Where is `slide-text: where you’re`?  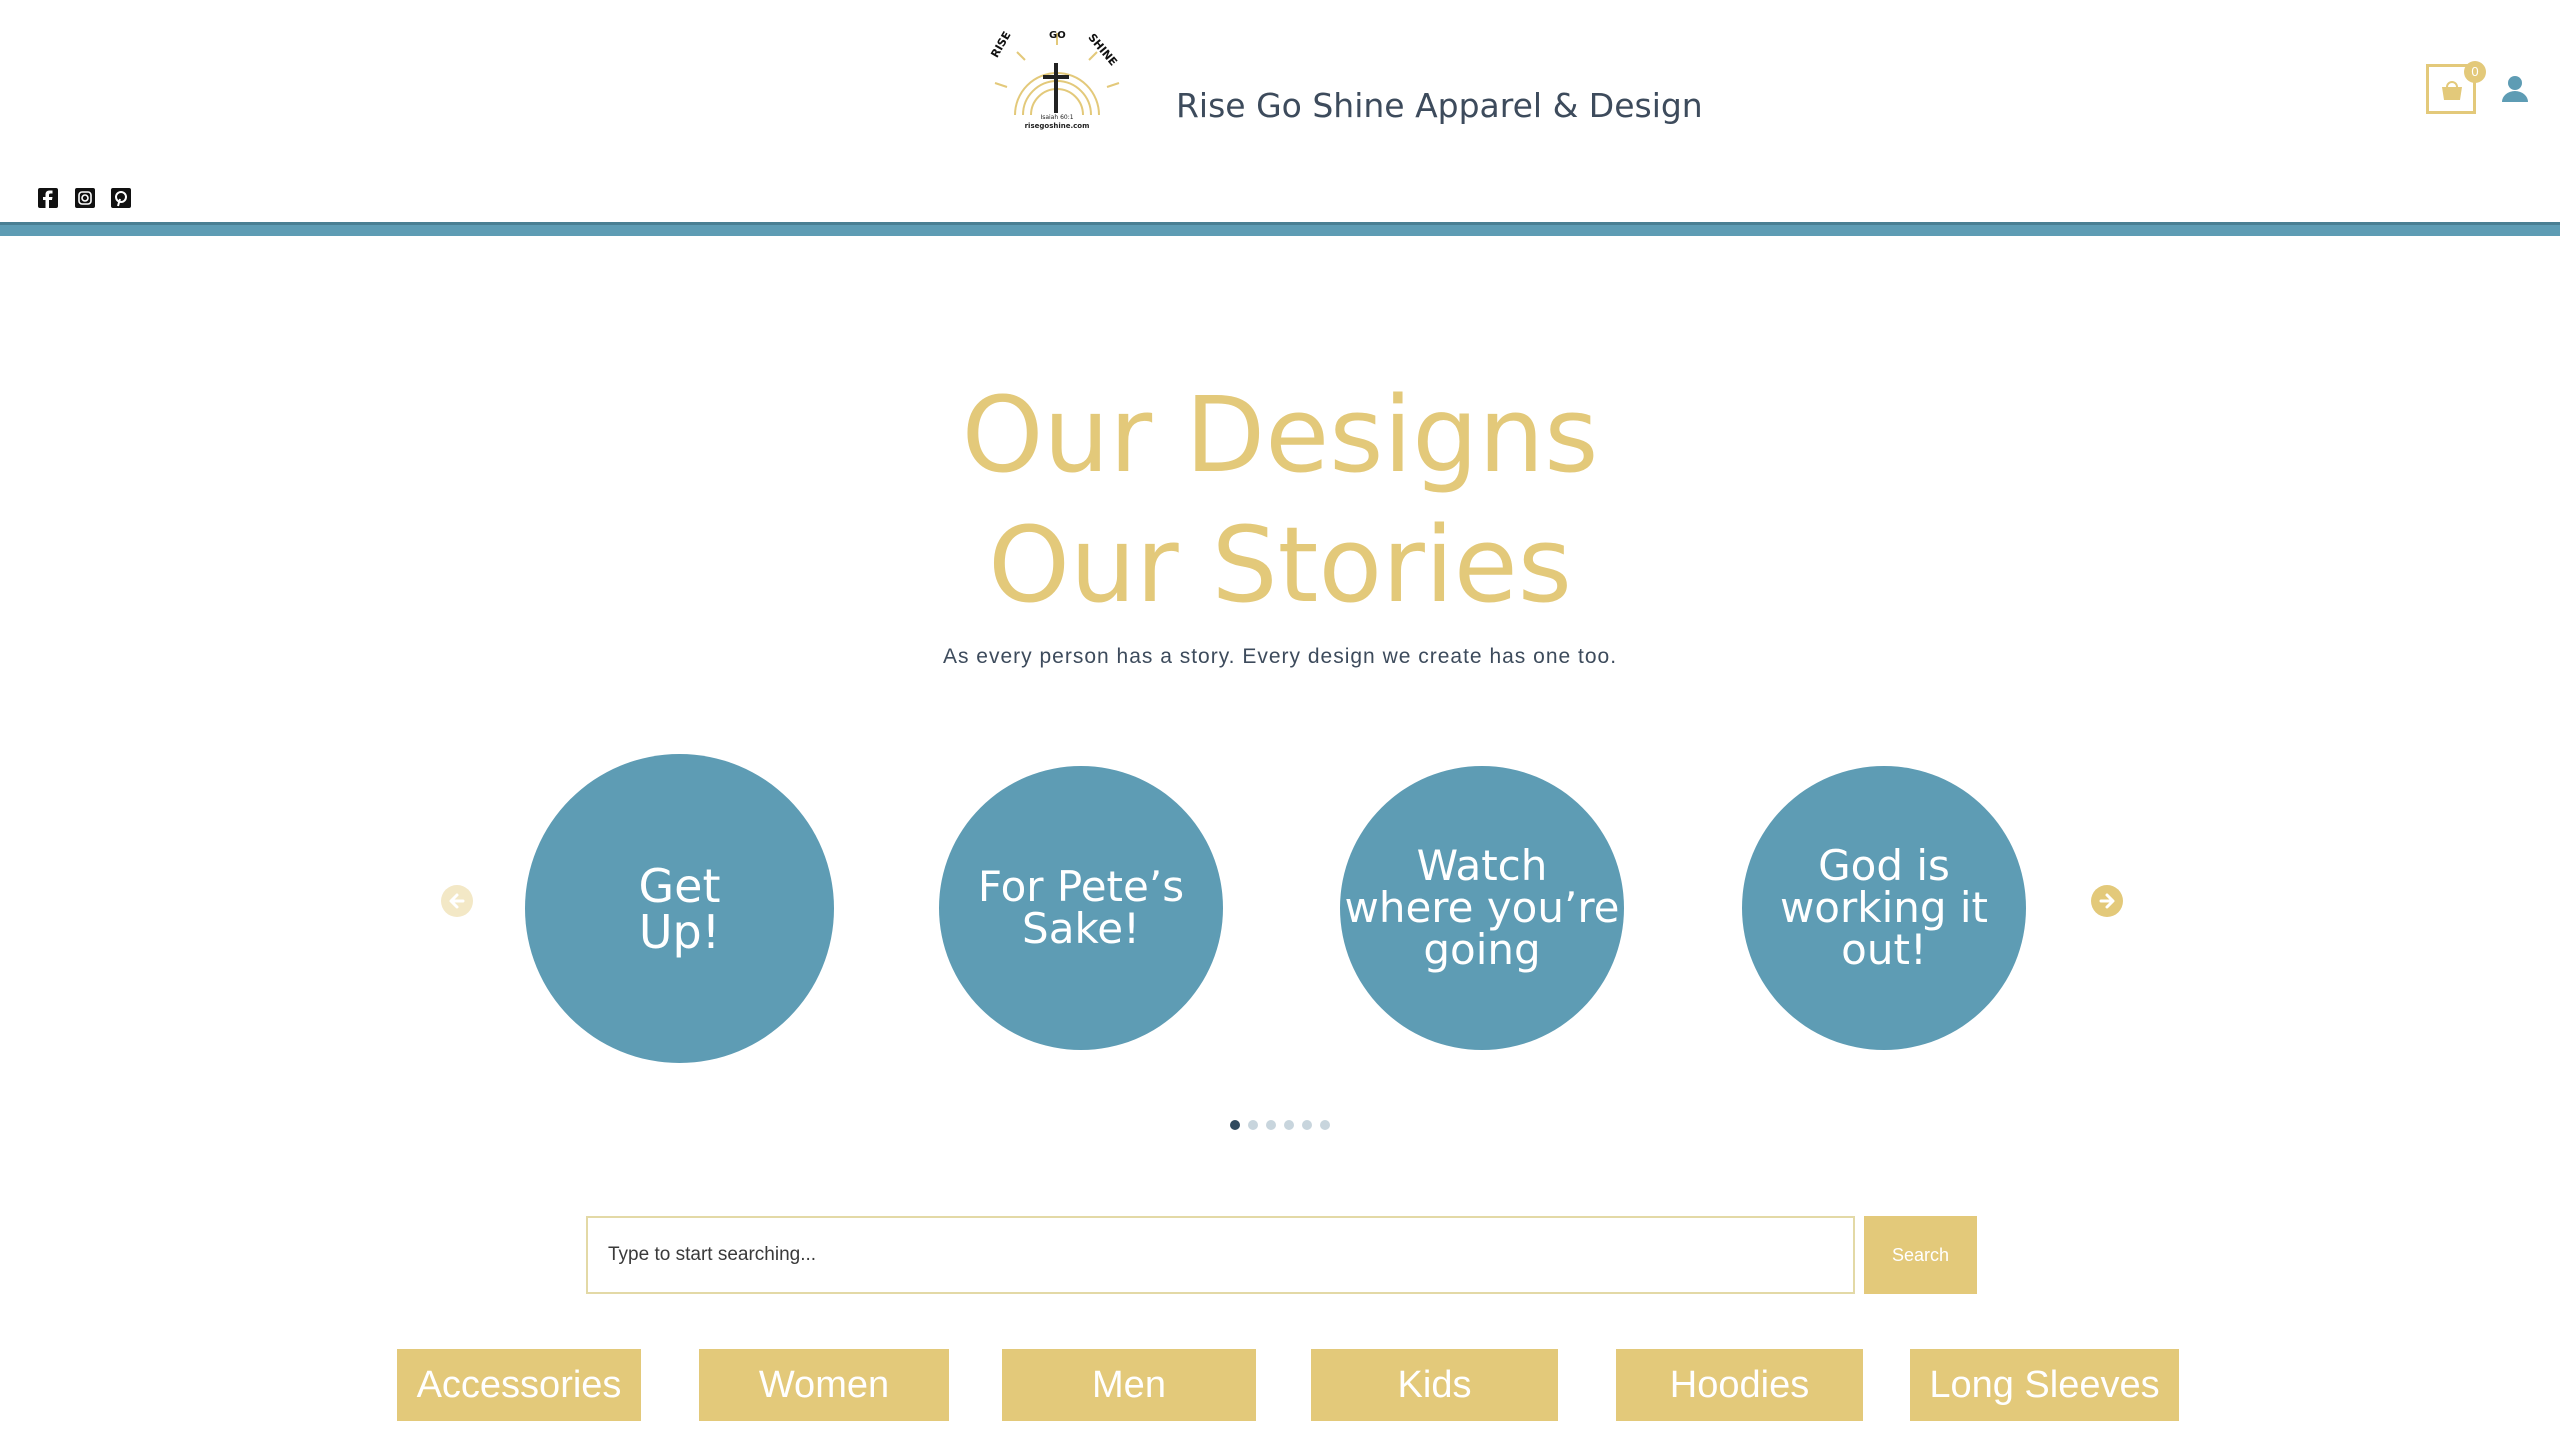
slide-text: where you’re is located at coordinates (1482, 907).